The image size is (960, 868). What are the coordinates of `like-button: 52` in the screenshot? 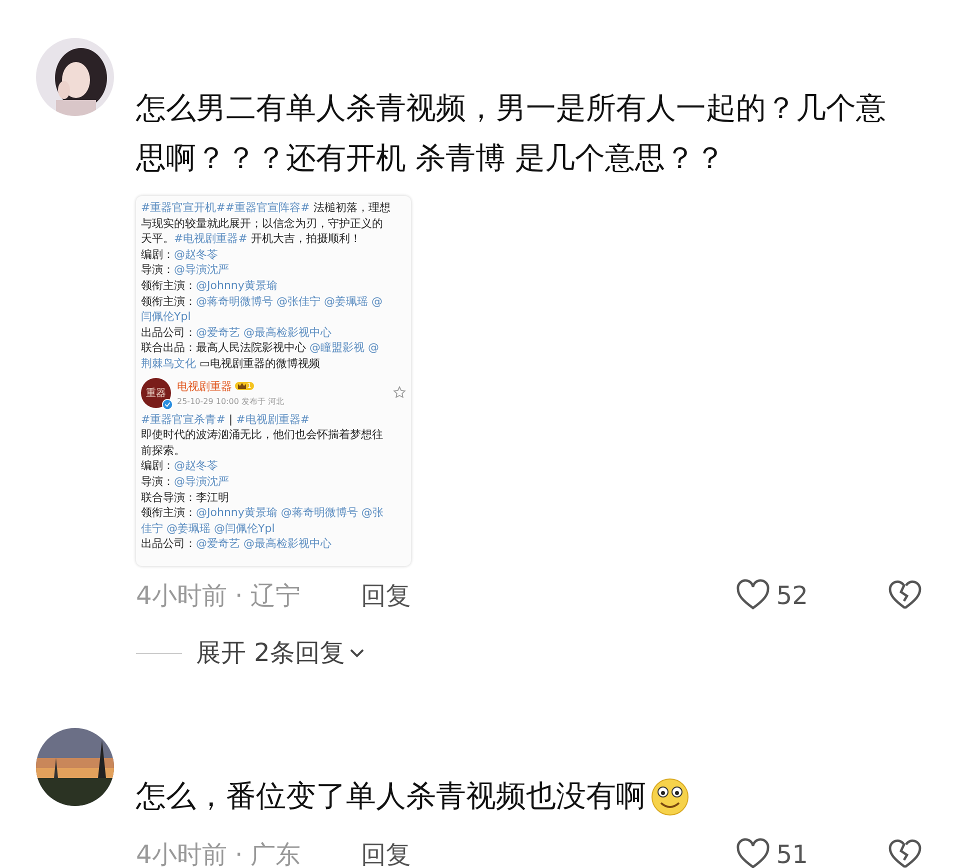 It's located at (772, 595).